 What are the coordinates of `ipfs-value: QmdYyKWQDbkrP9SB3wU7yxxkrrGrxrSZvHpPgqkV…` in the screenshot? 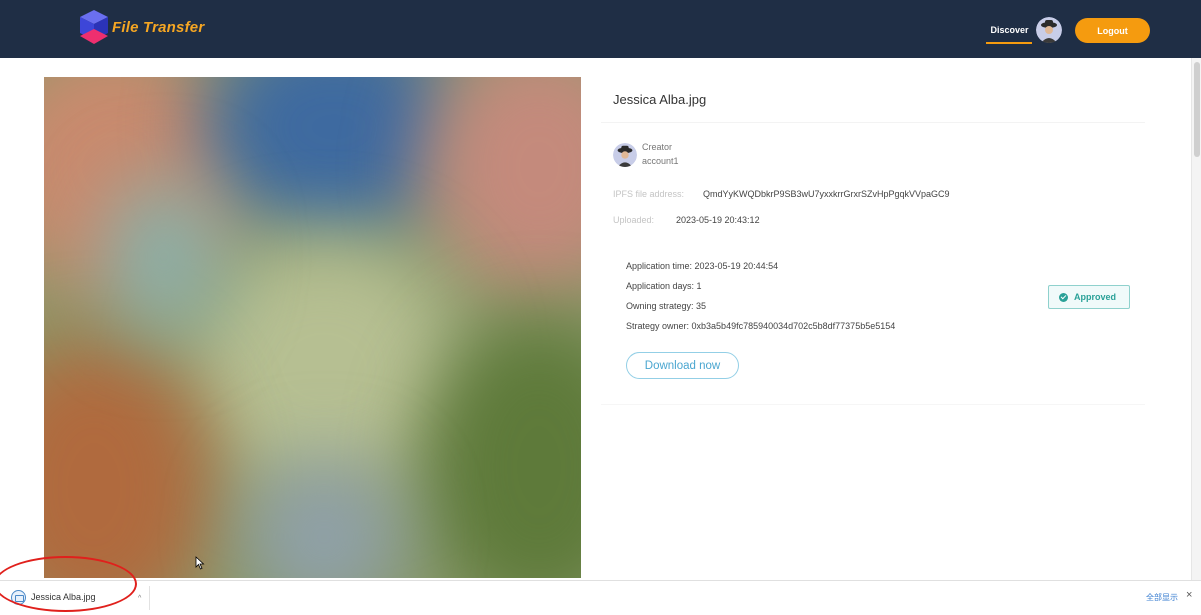 It's located at (826, 194).